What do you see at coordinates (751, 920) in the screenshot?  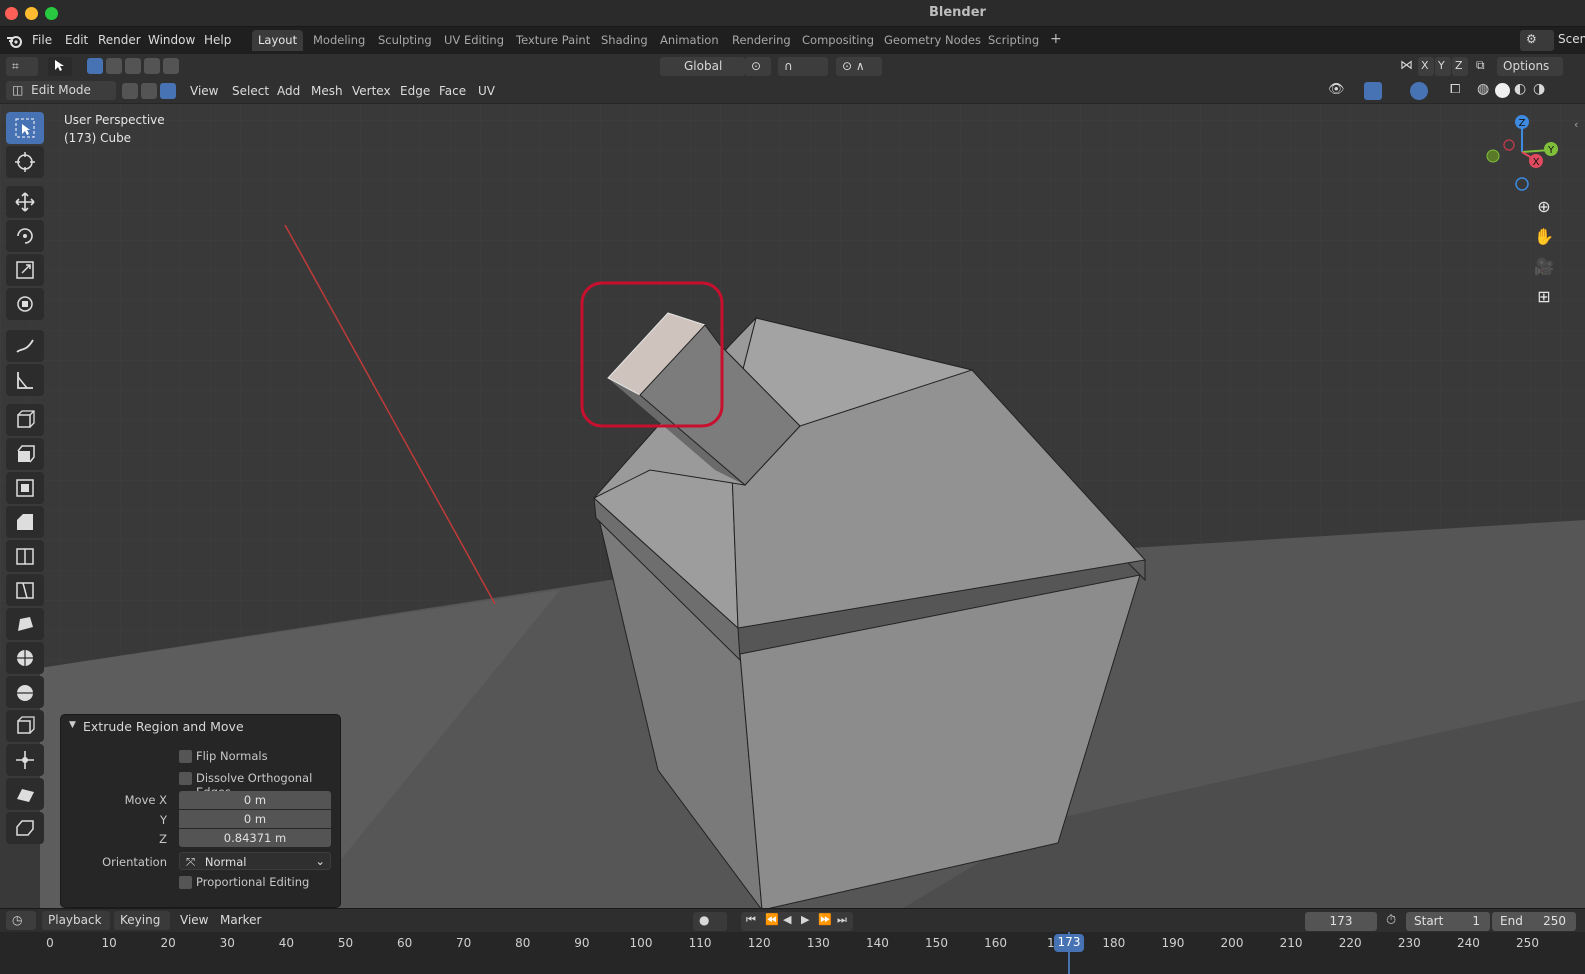 I see `jump-start-icon: ⏮` at bounding box center [751, 920].